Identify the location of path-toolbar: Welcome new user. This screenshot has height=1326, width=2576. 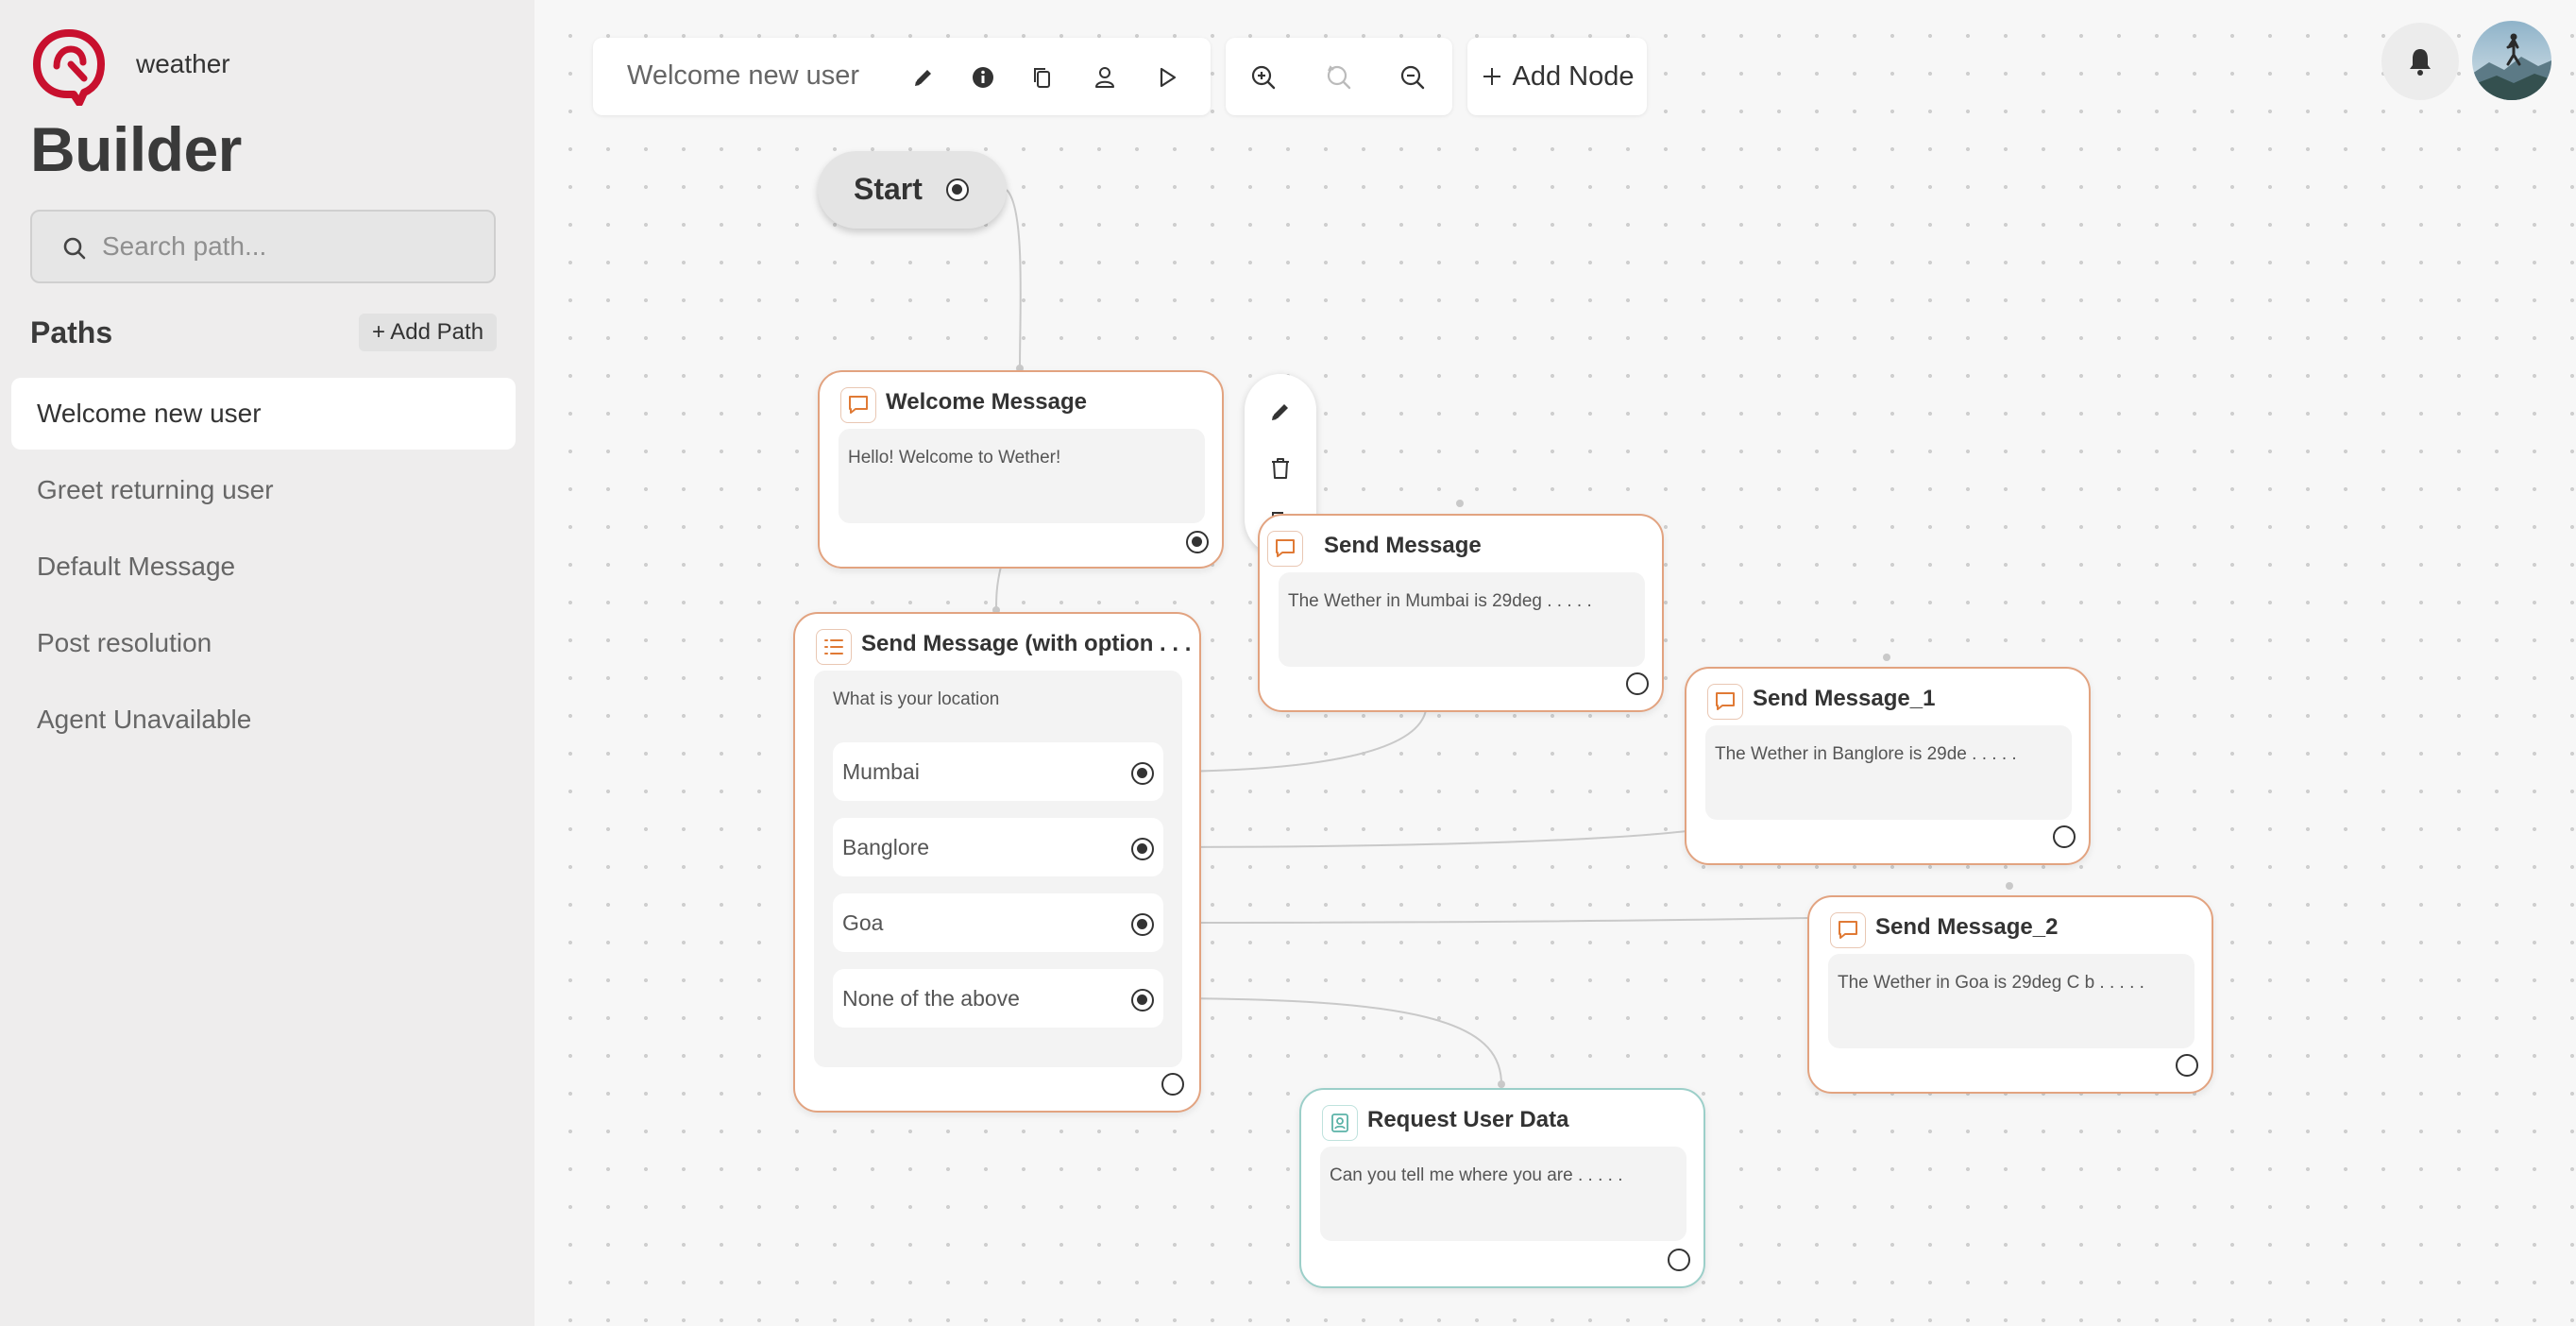
(902, 76).